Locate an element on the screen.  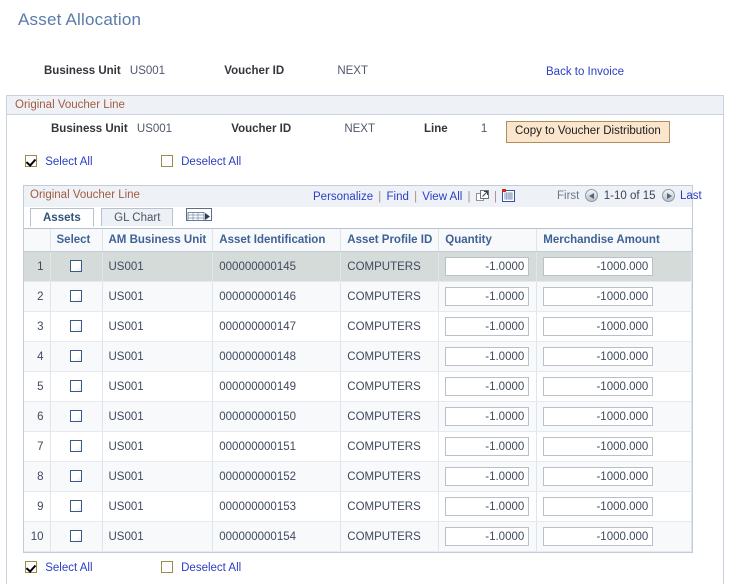
table-row: 10 US001 000000000154 COMPUTERS is located at coordinates (358, 536).